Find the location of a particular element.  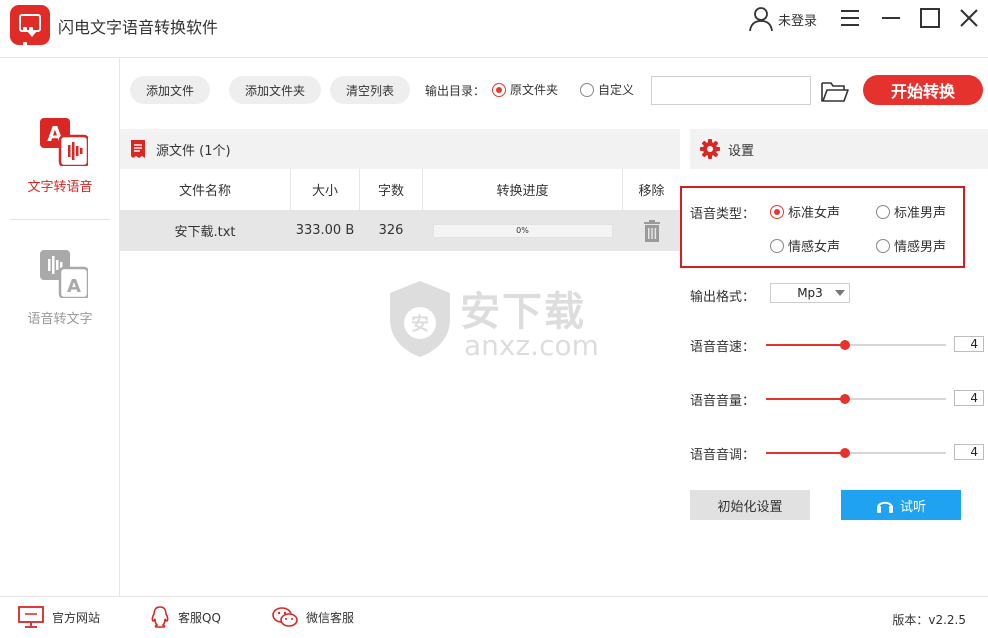

progress-text: 0% is located at coordinates (522, 230).